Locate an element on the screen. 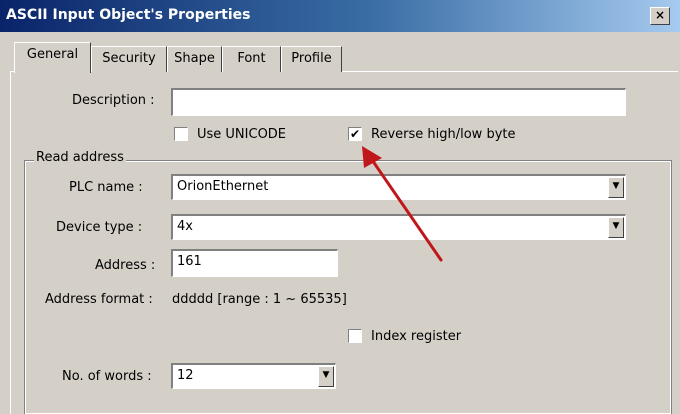 This screenshot has height=414, width=680. tab-general: General is located at coordinates (52, 57).